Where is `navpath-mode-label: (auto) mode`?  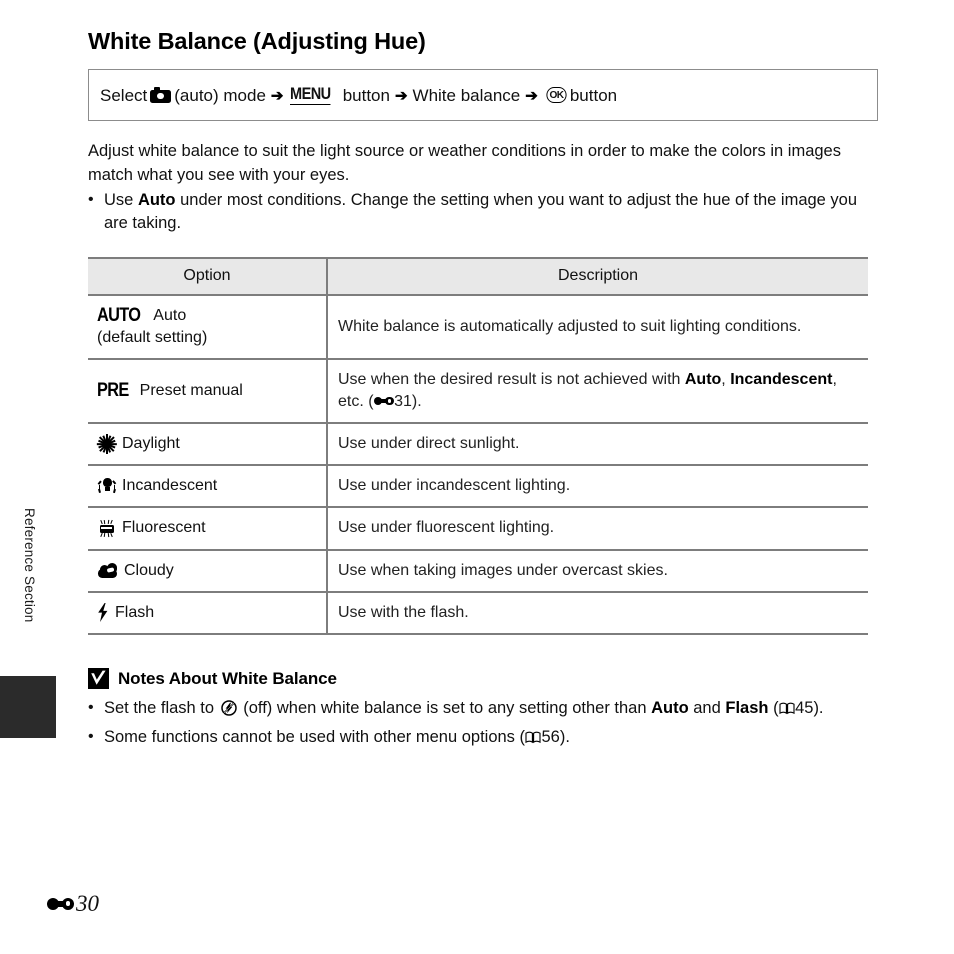 navpath-mode-label: (auto) mode is located at coordinates (220, 95).